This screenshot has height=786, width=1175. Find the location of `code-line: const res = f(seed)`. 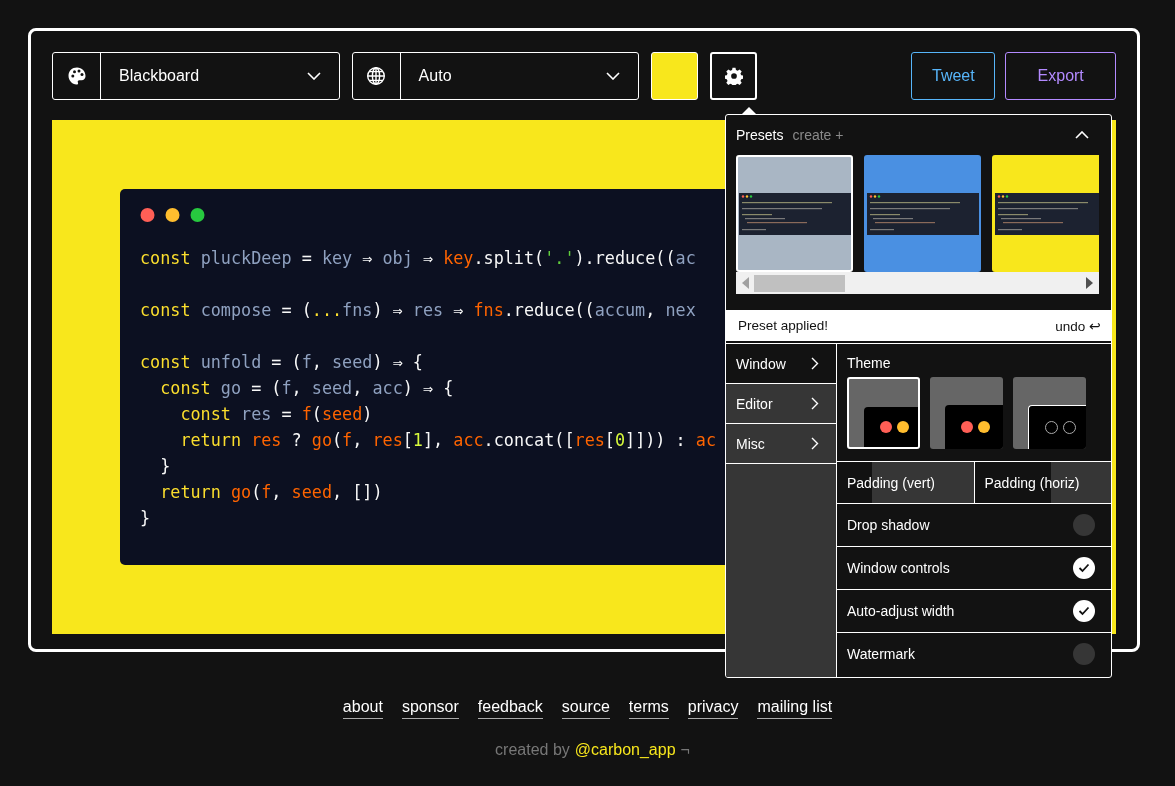

code-line: const res = f(seed) is located at coordinates (276, 414).